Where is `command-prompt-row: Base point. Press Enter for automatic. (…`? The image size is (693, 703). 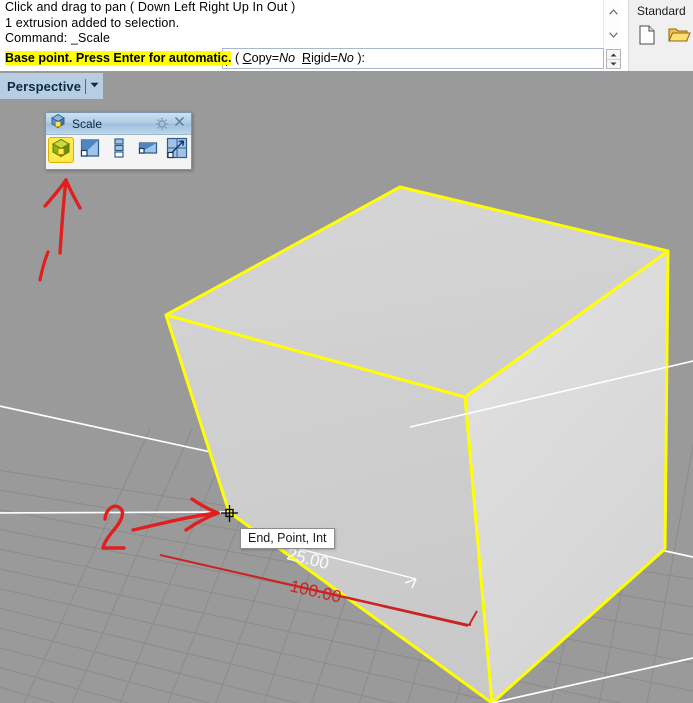
command-prompt-row: Base point. Press Enter for automatic. (… is located at coordinates (314, 59).